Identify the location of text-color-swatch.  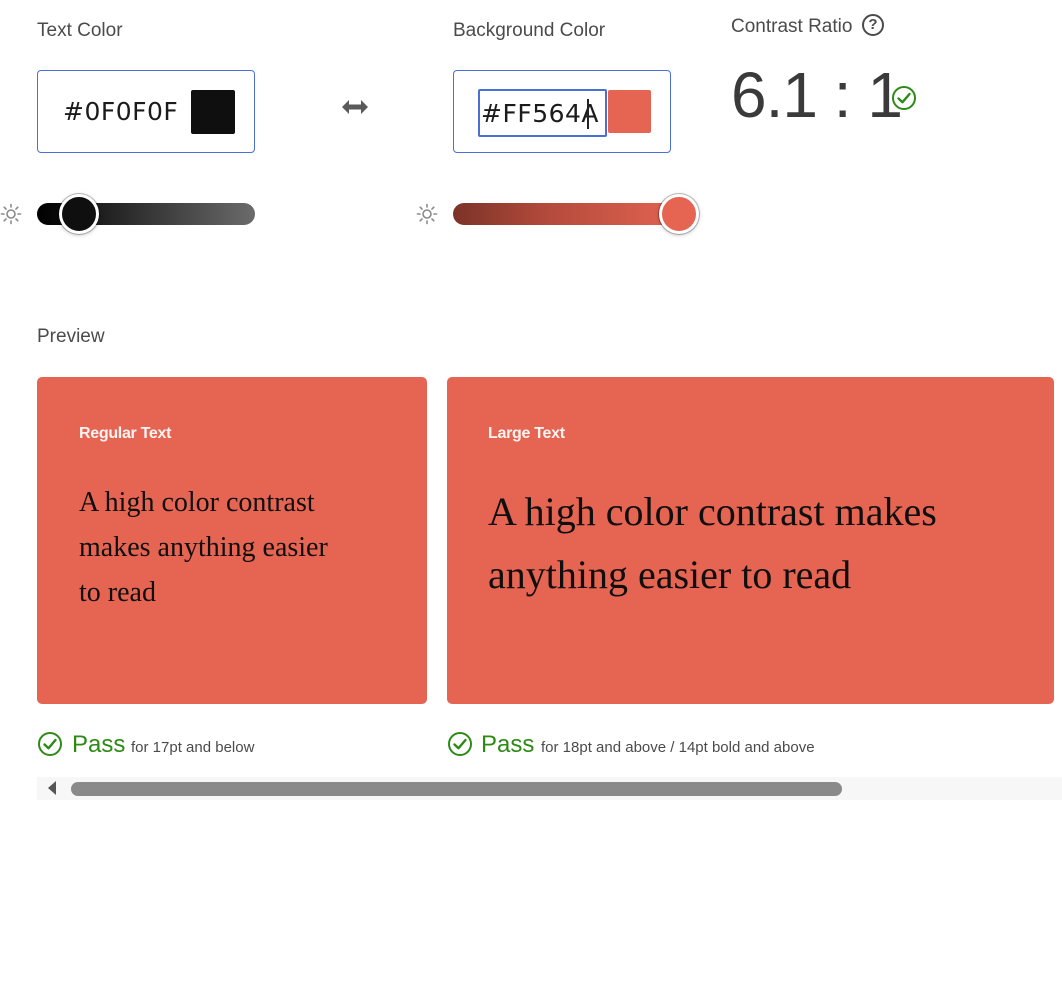
(213, 112).